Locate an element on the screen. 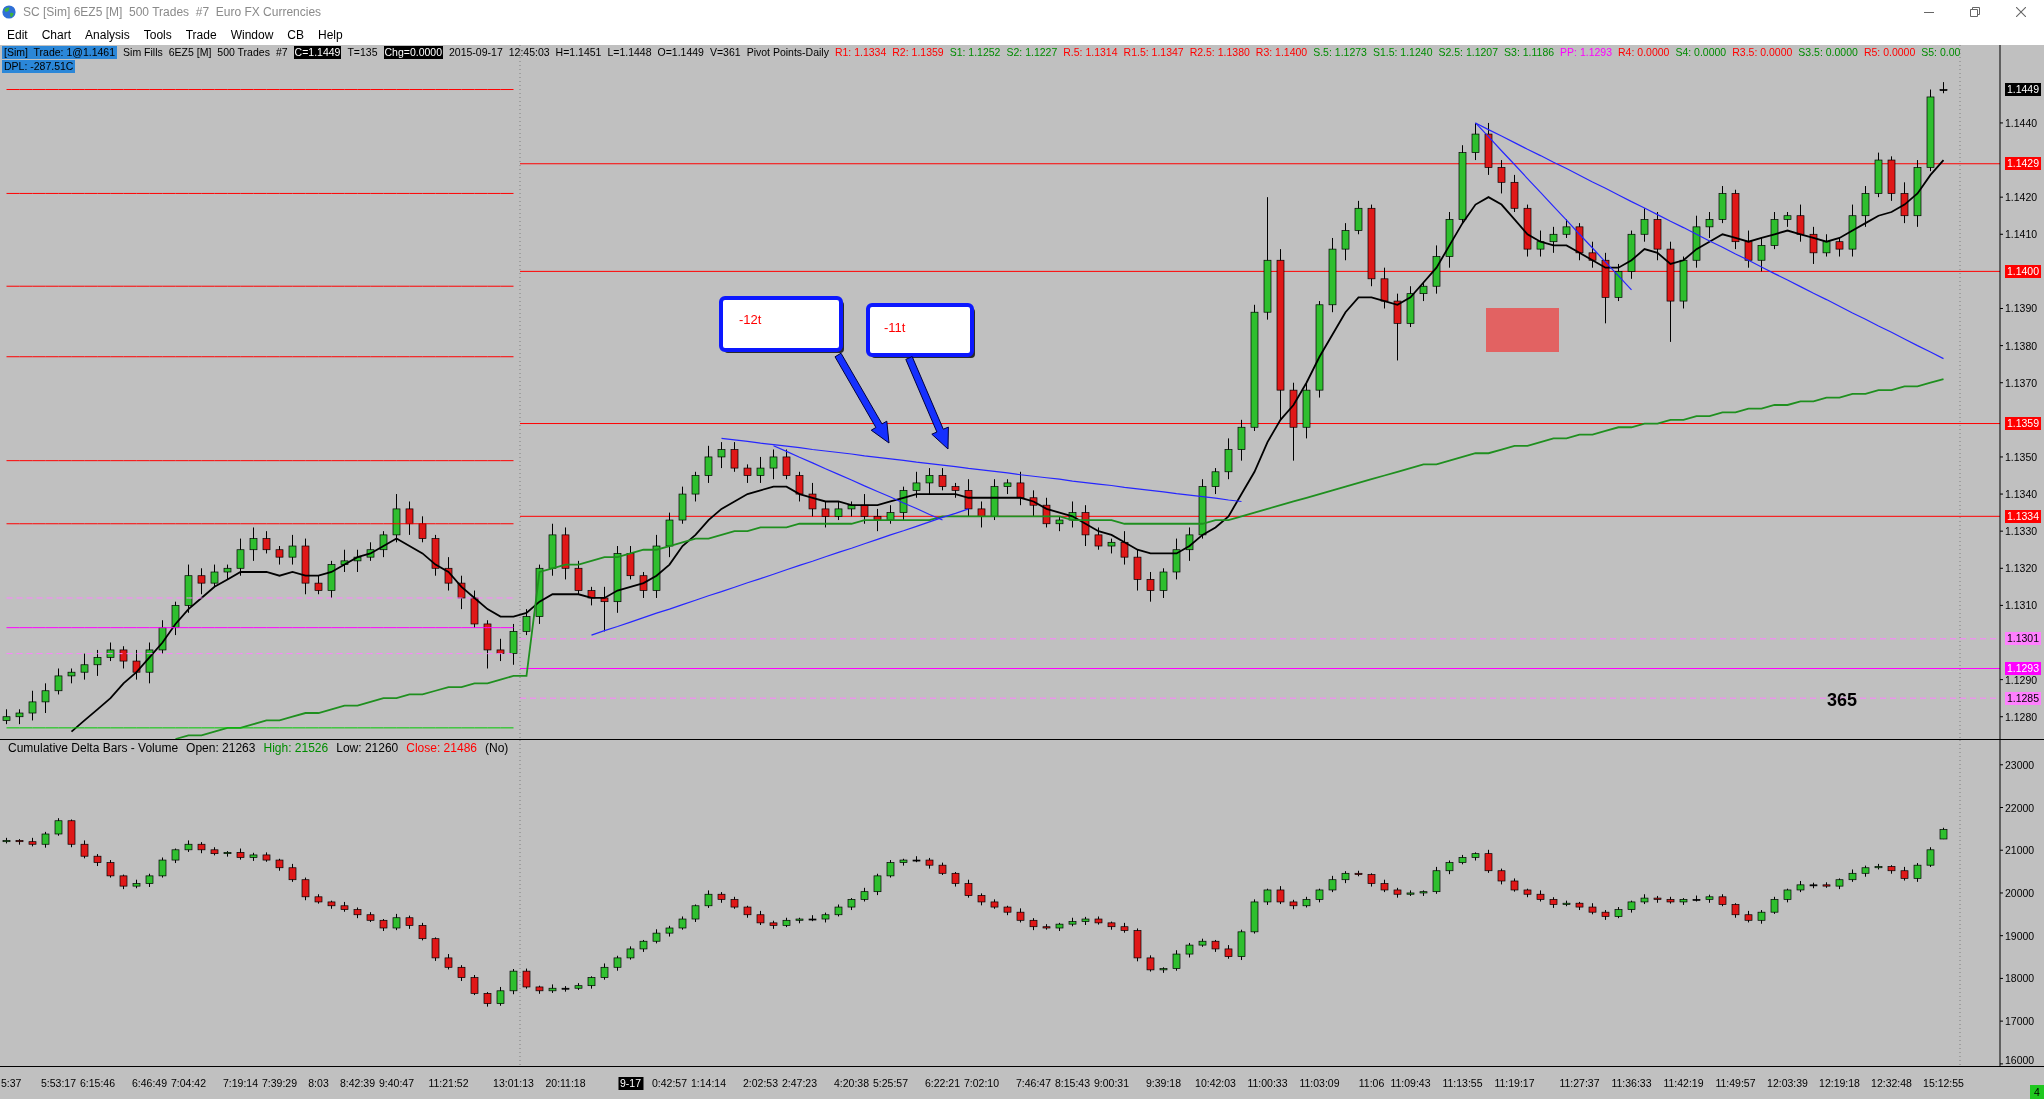  status-badge: 4 is located at coordinates (2037, 1092).